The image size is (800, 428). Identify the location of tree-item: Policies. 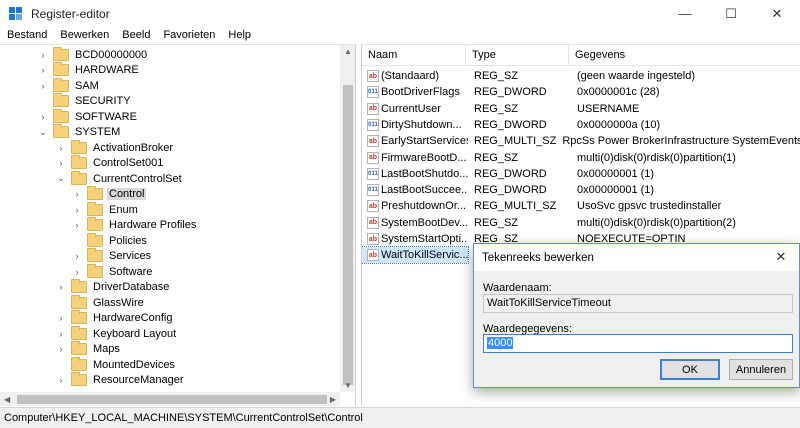
(110, 240).